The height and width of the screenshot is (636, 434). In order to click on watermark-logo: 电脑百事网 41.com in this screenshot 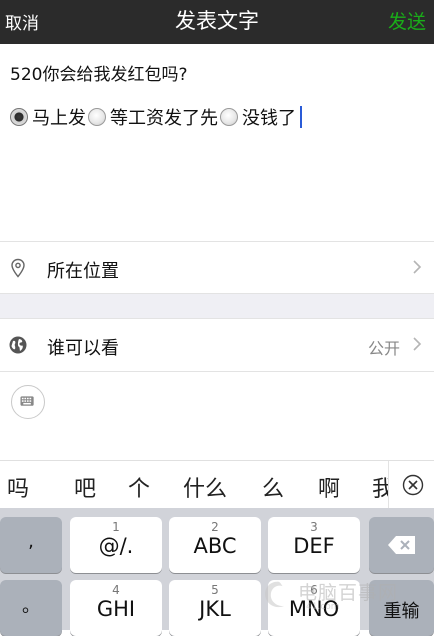, I will do `click(346, 603)`.